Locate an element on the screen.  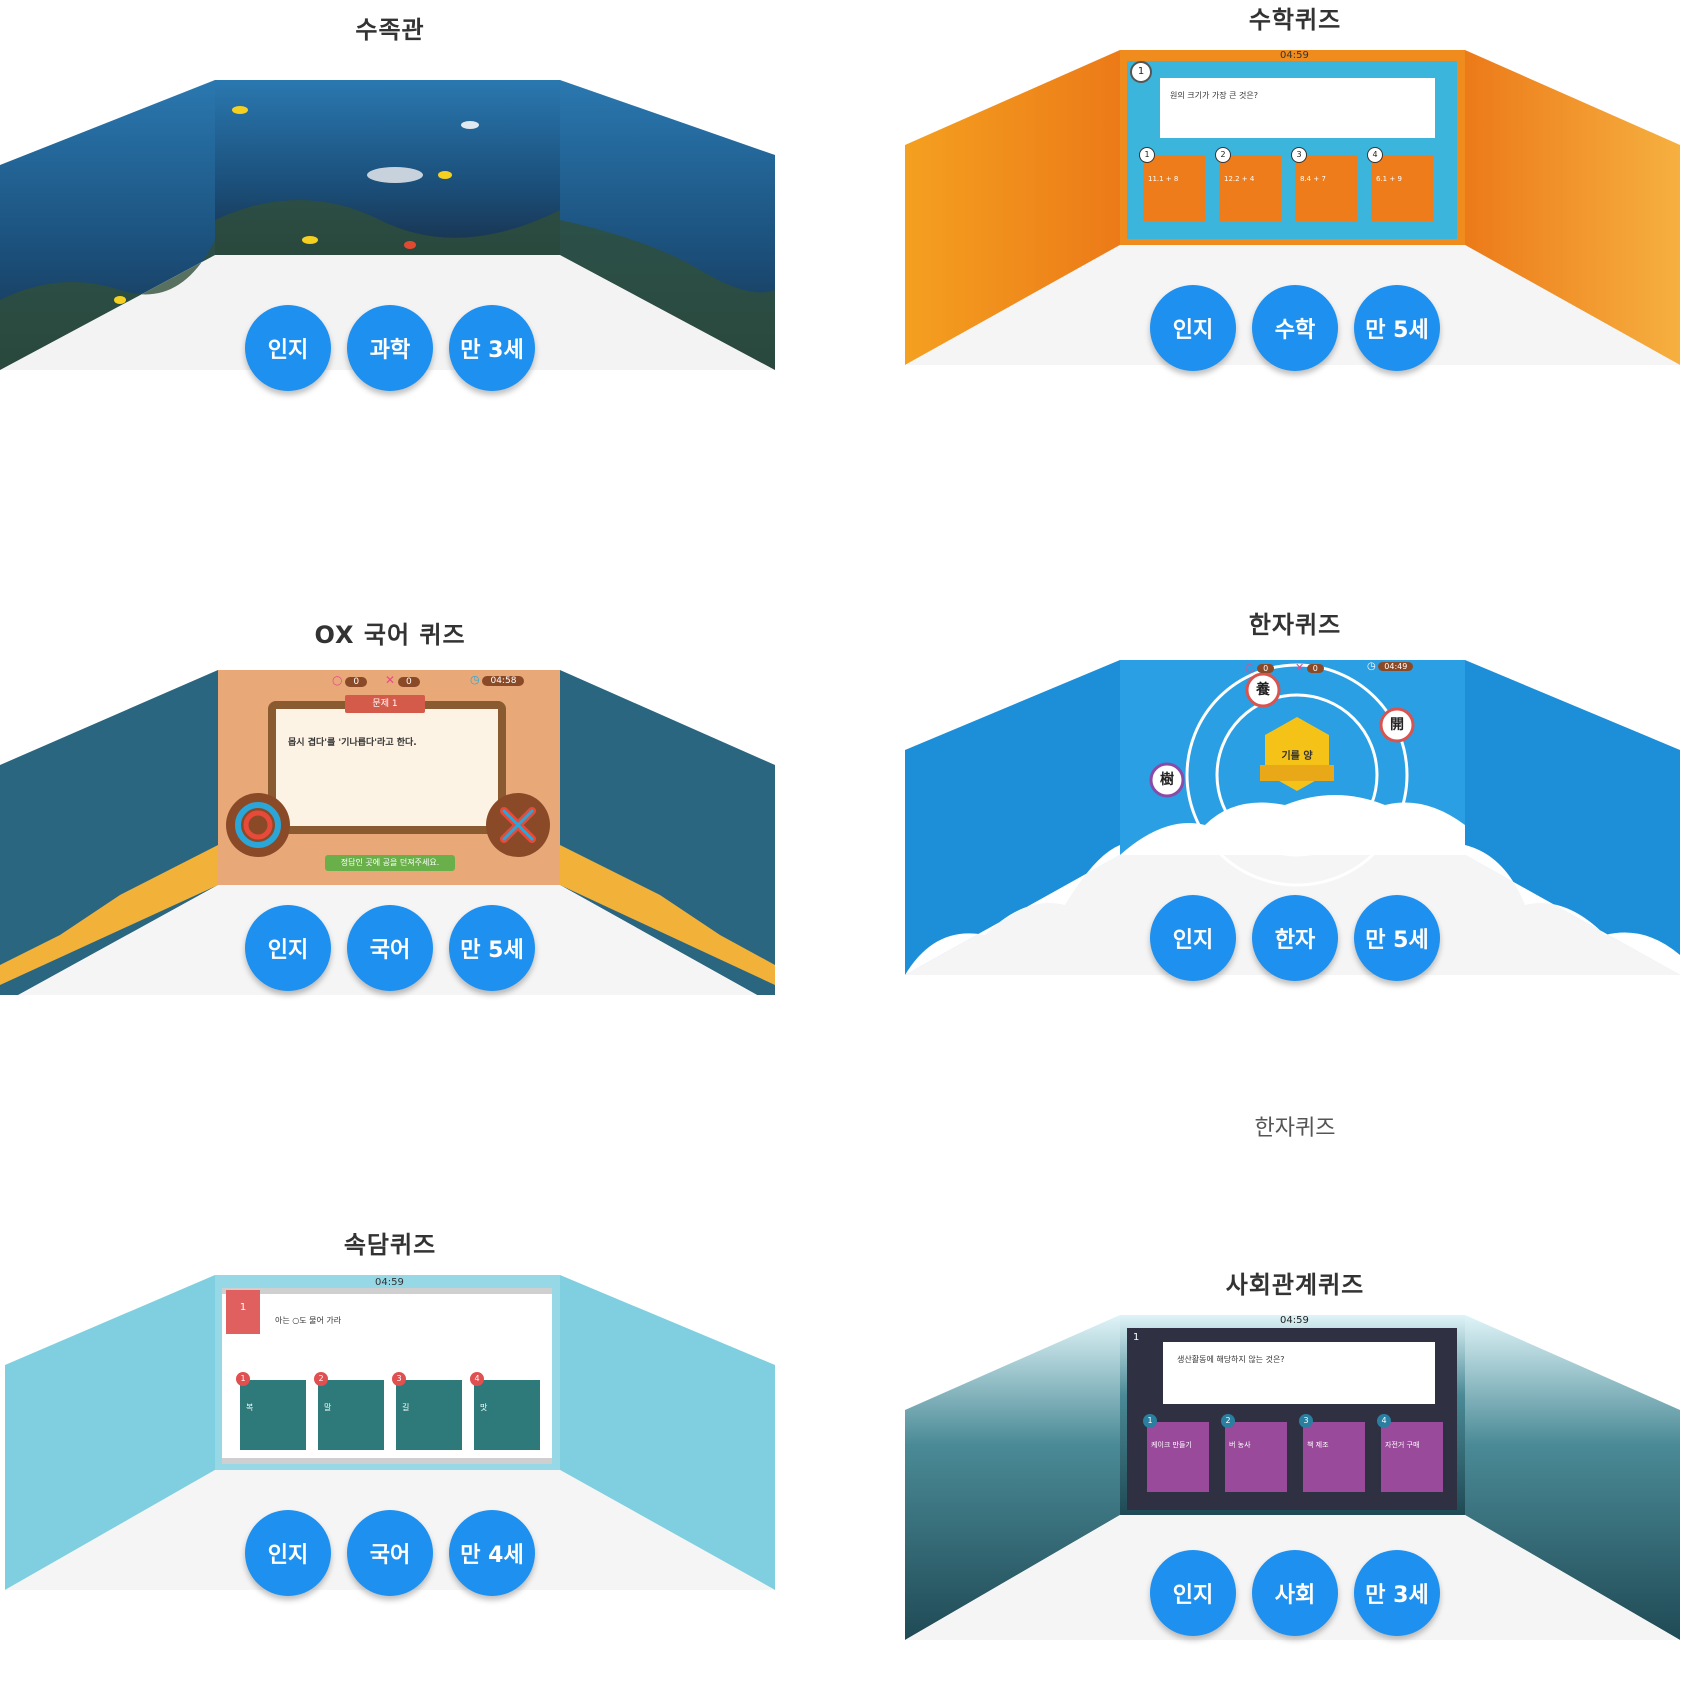
answer-option: 4 6.1 + 9 is located at coordinates (1400, 184).